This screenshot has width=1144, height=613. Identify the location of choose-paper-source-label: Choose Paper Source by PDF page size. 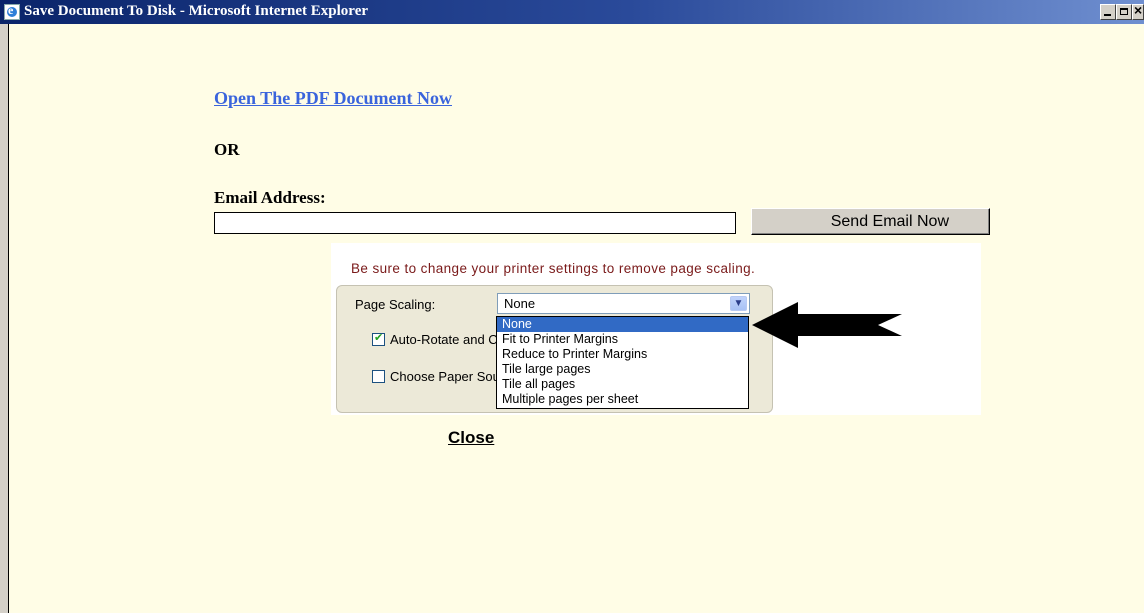
(443, 376).